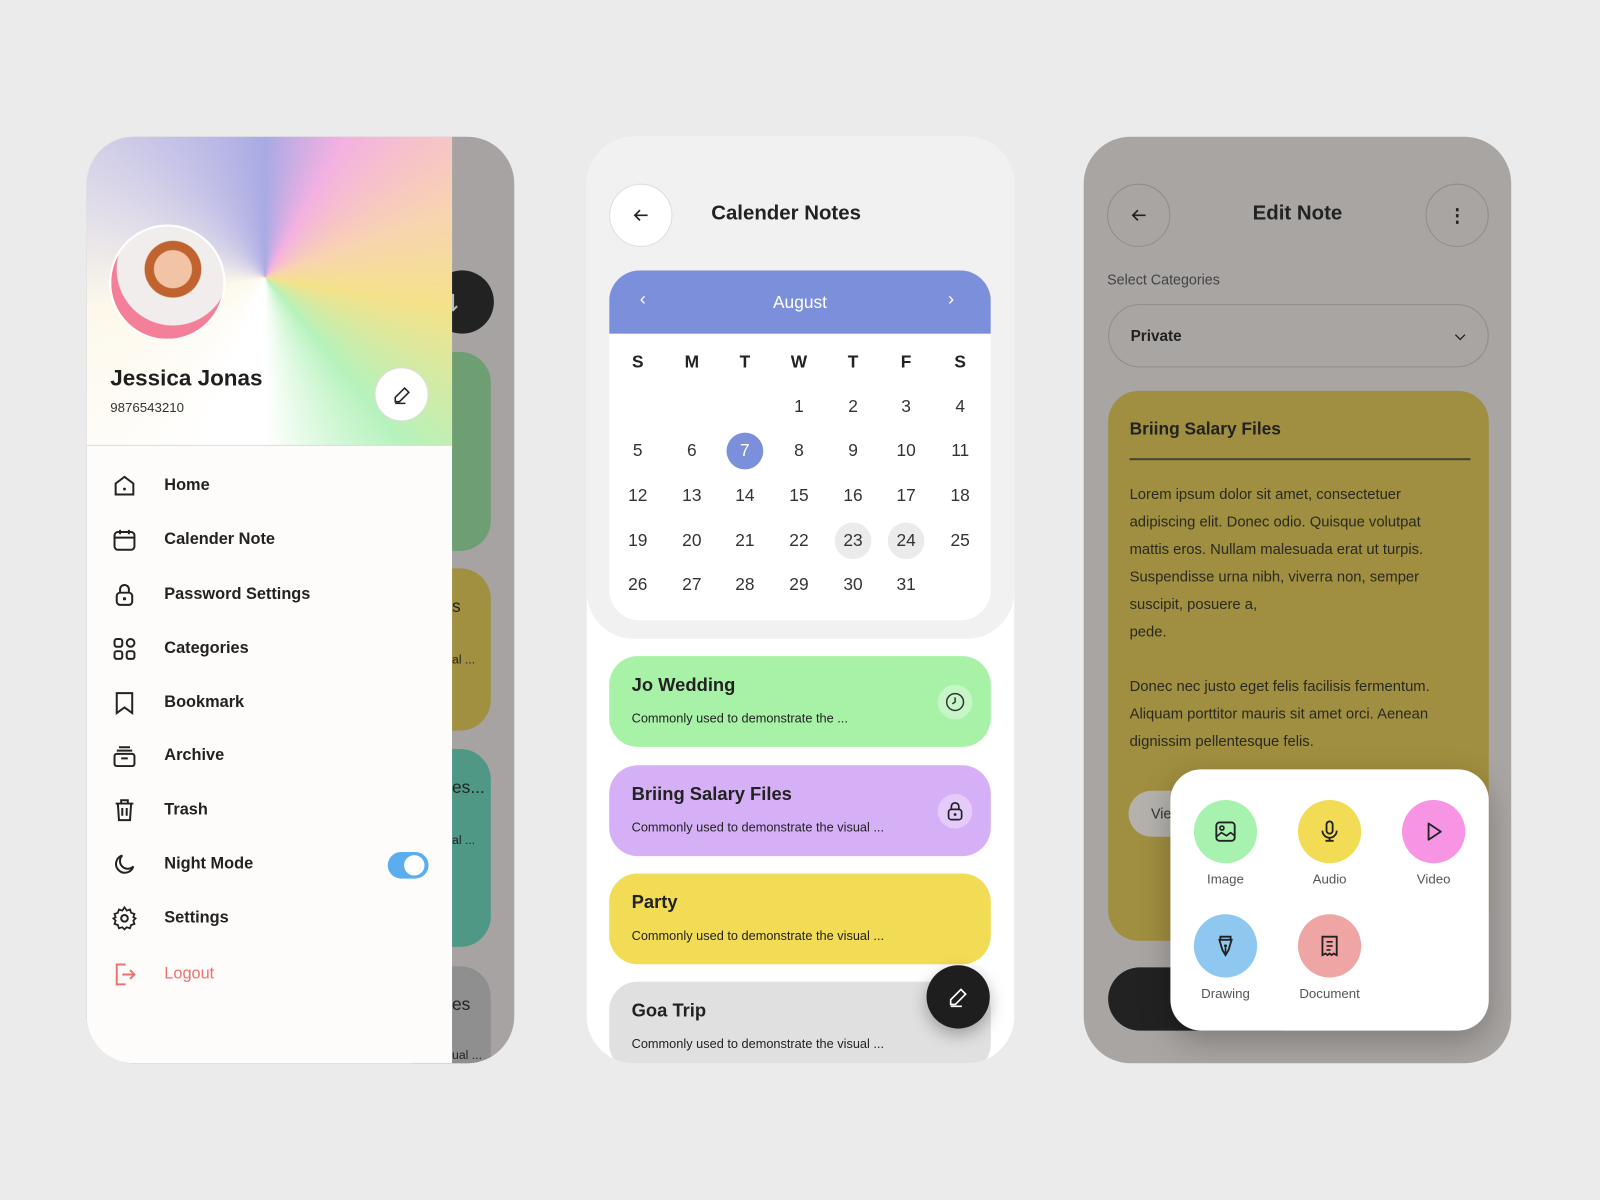  I want to click on calendar-day: 2, so click(853, 407).